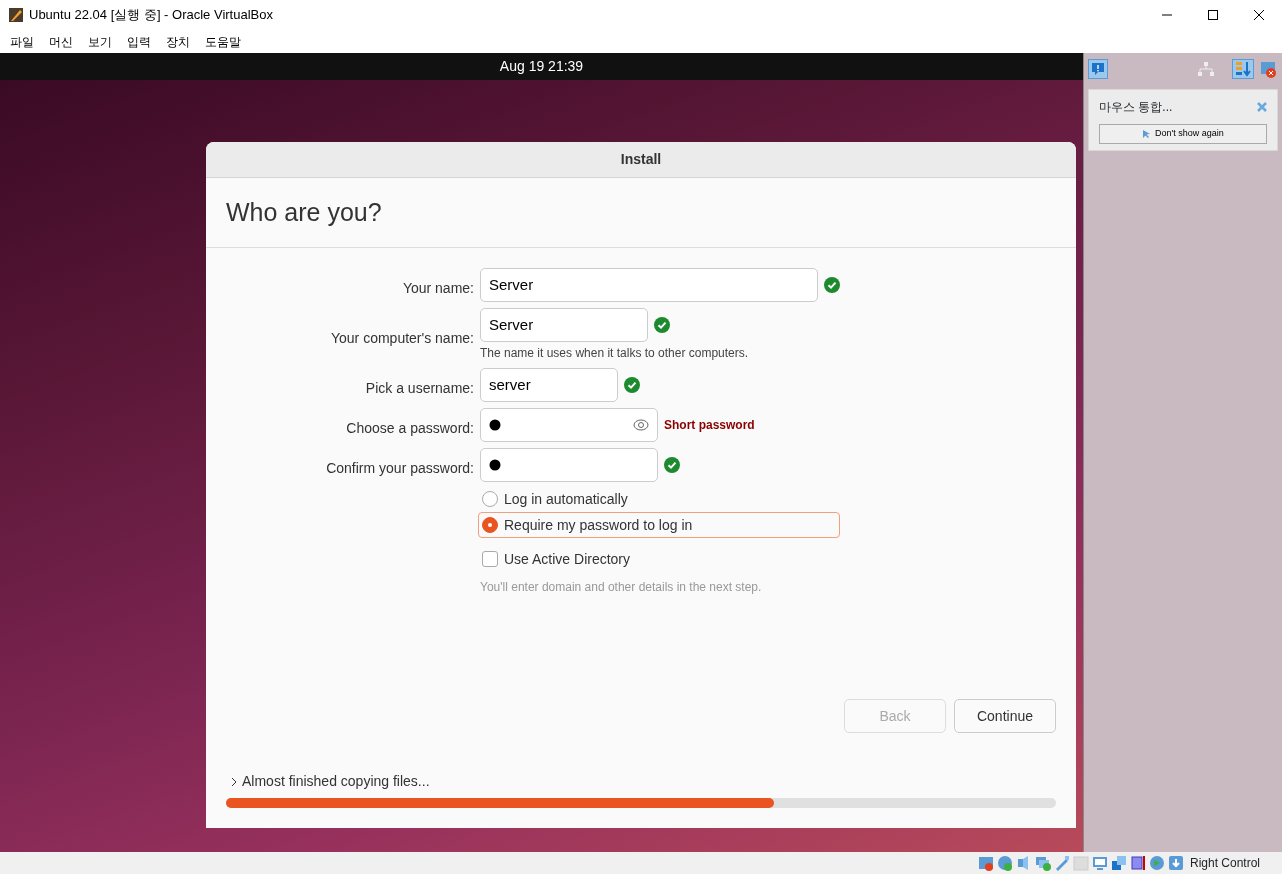  What do you see at coordinates (1004, 863) in the screenshot?
I see `disc-icon` at bounding box center [1004, 863].